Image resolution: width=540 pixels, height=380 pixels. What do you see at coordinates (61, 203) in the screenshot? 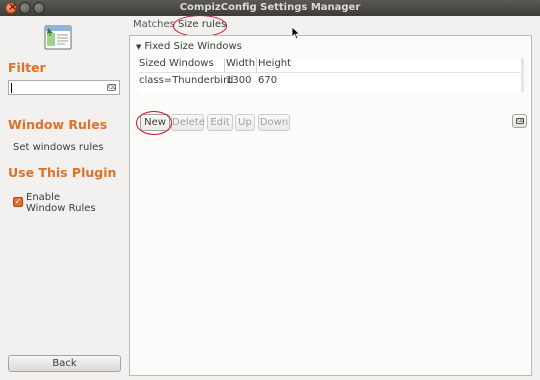
I see `enable-label-text: Enable Window Rules` at bounding box center [61, 203].